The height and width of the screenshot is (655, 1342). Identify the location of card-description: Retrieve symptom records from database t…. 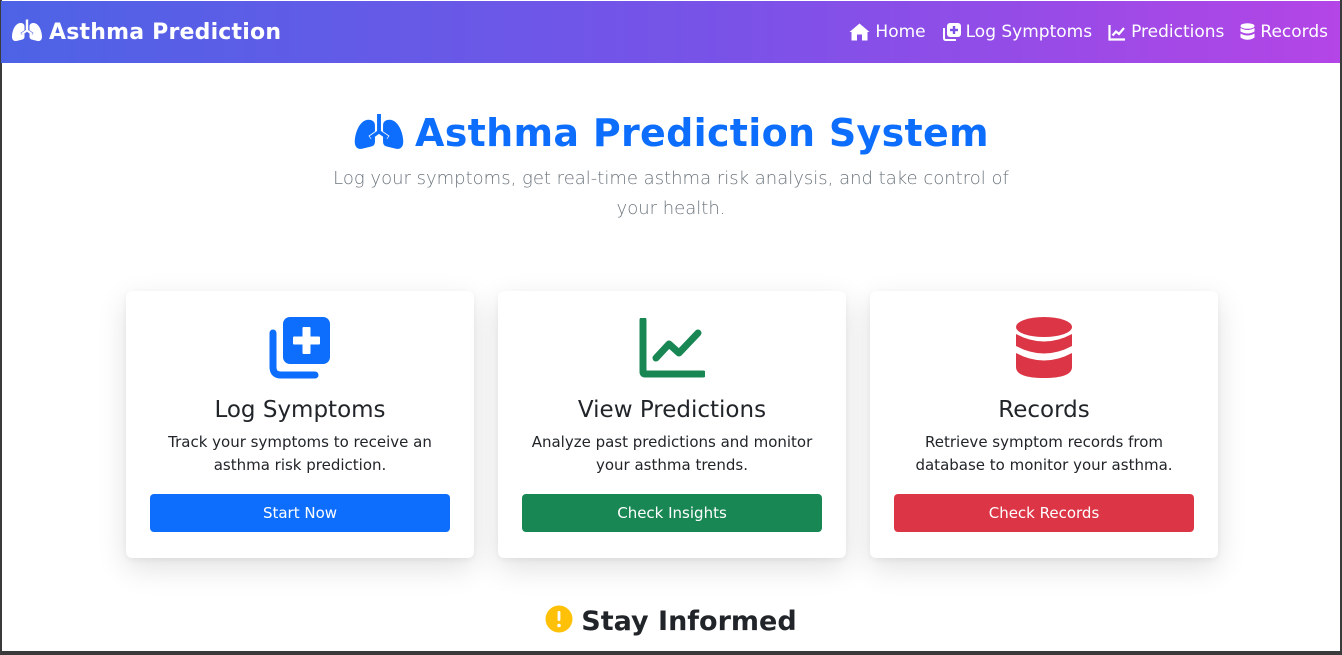
(1044, 453).